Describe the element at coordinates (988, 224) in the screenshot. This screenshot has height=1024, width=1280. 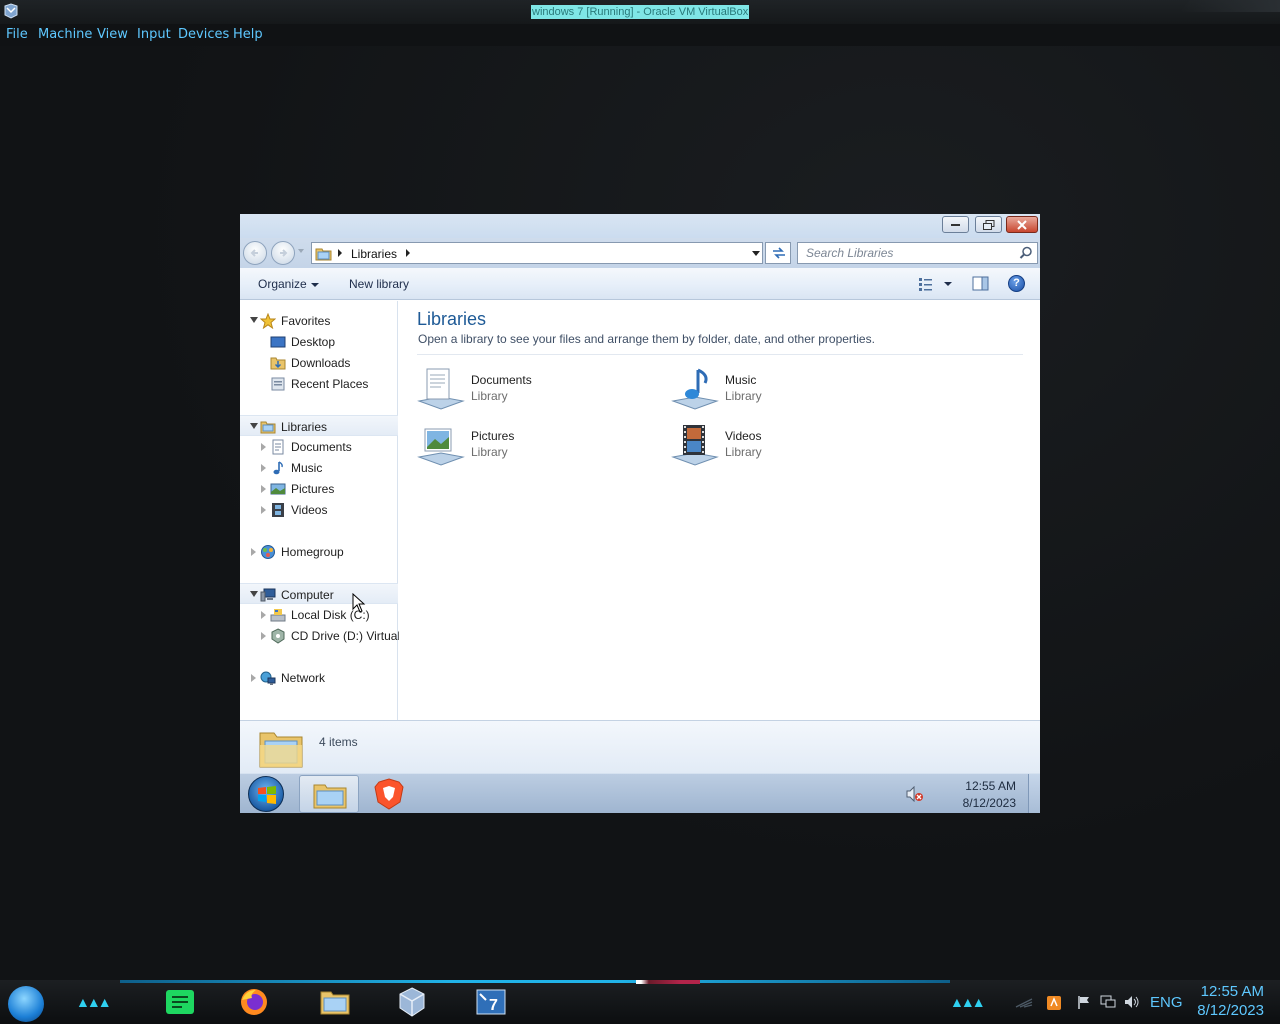
I see `restore-button` at that location.